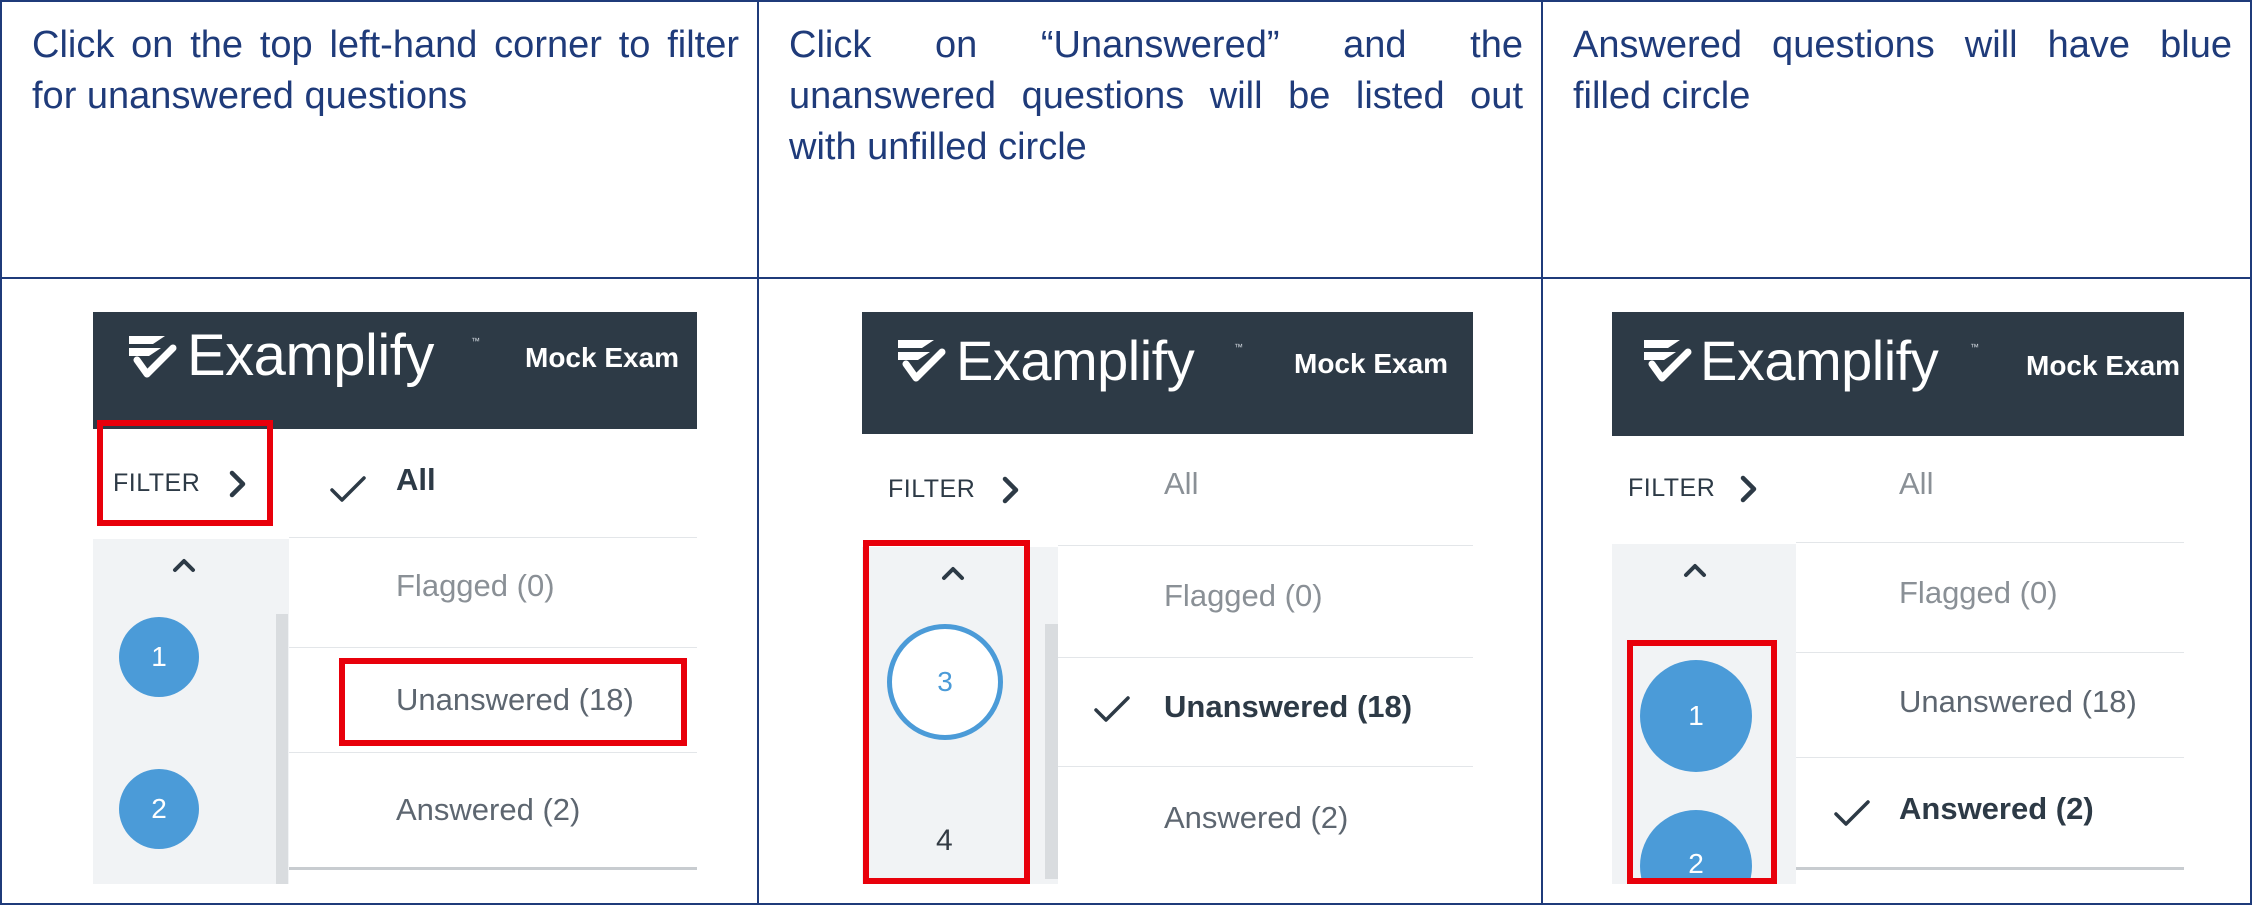 This screenshot has height=905, width=2252. What do you see at coordinates (513, 702) in the screenshot?
I see `highlight-unanswered` at bounding box center [513, 702].